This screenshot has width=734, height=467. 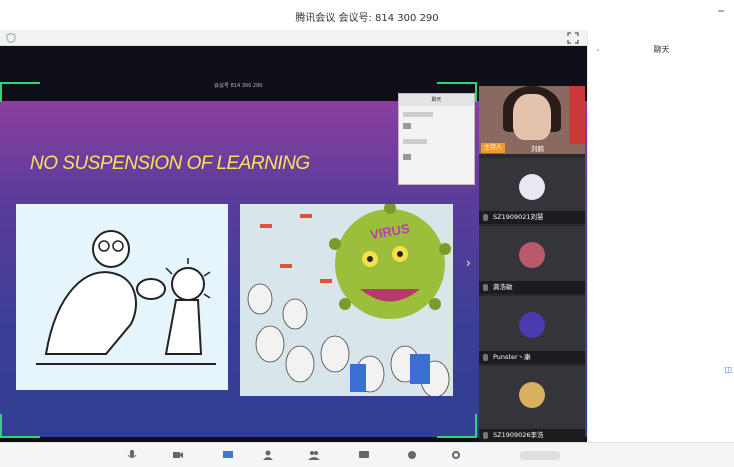 I want to click on share-screen-icon, so click(x=228, y=455).